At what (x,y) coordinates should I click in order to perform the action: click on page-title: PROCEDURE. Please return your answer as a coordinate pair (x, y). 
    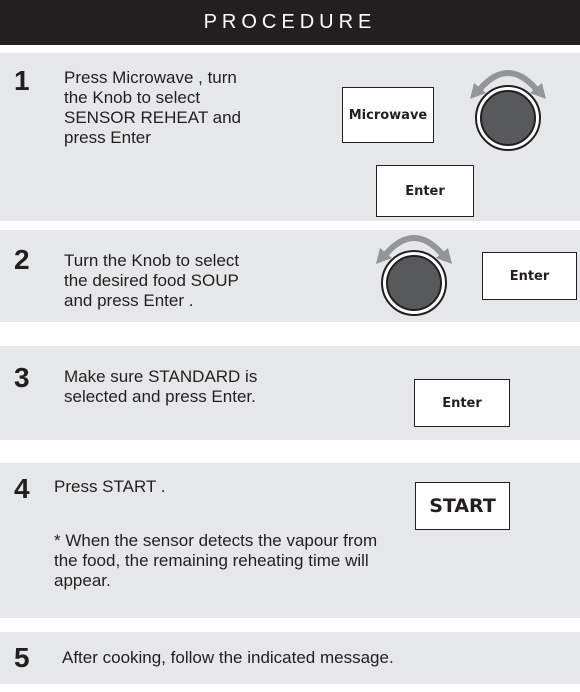
    Looking at the image, I should click on (290, 22).